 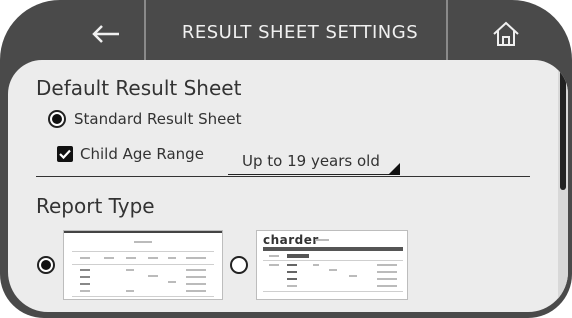 I want to click on charder-report-thumbnail: charder, so click(x=332, y=265).